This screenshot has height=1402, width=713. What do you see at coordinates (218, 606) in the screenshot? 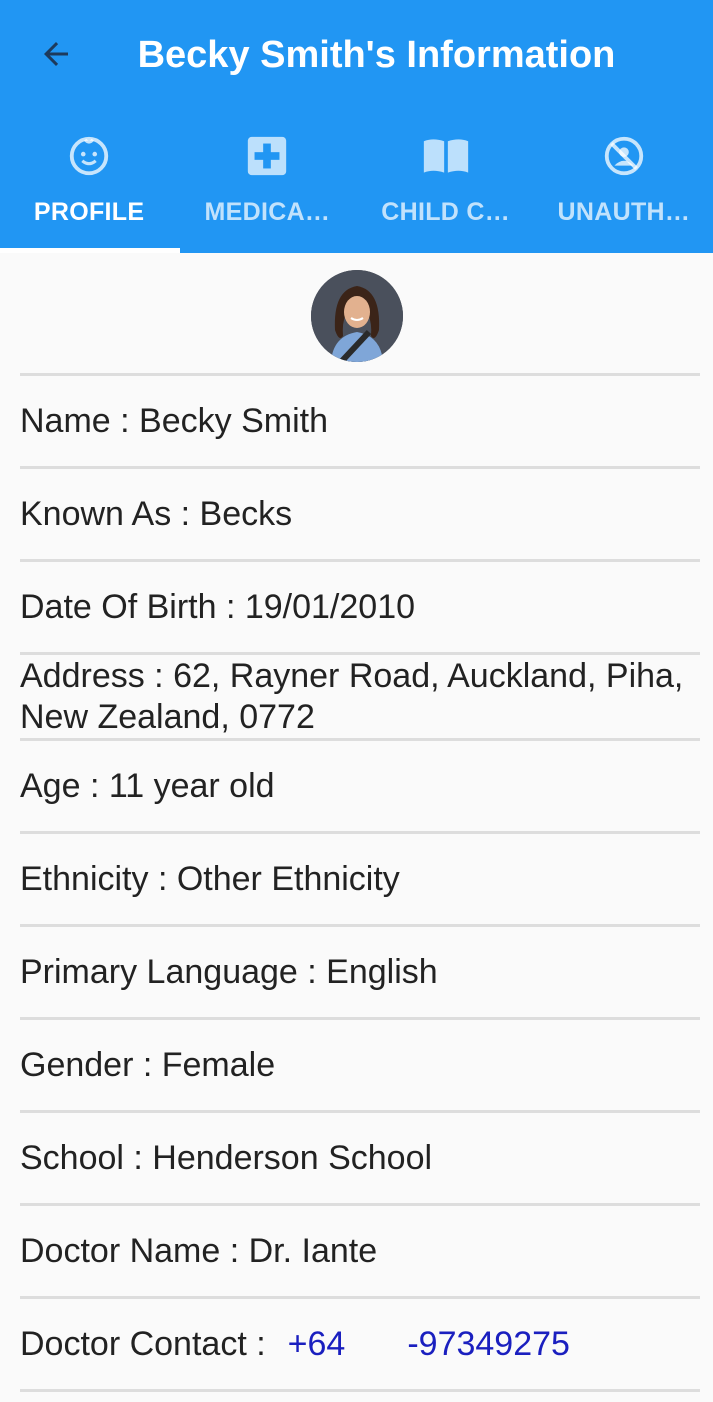
I see `dob-text: Date Of Birth : 19/01/2010` at bounding box center [218, 606].